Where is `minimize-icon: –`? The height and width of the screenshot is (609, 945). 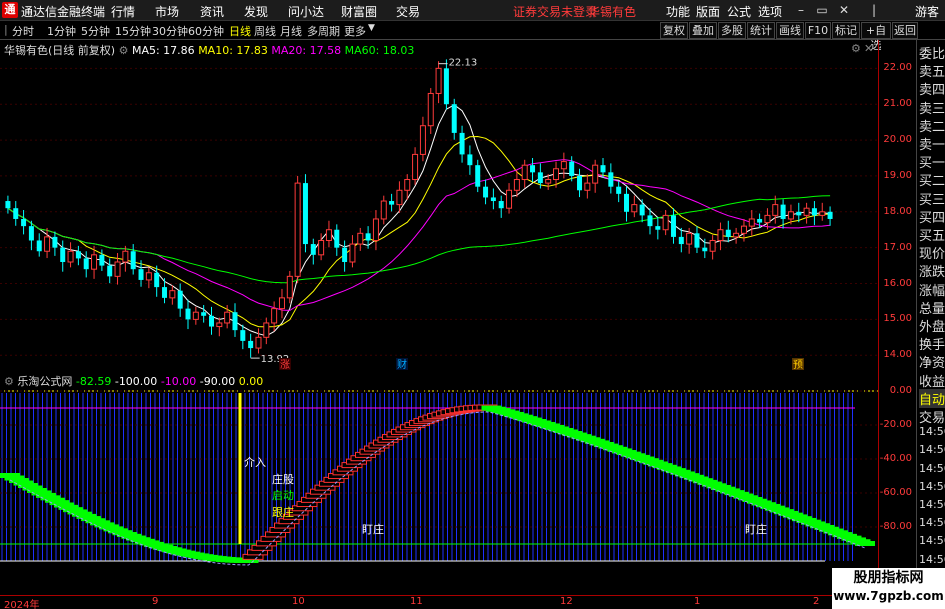
minimize-icon: – is located at coordinates (801, 10).